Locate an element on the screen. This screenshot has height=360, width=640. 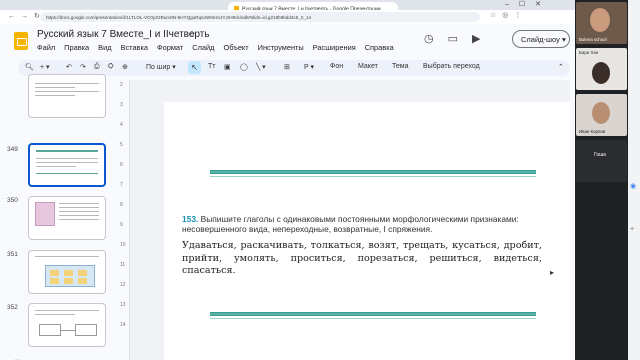
zoom-label: По шир is located at coordinates (158, 67).